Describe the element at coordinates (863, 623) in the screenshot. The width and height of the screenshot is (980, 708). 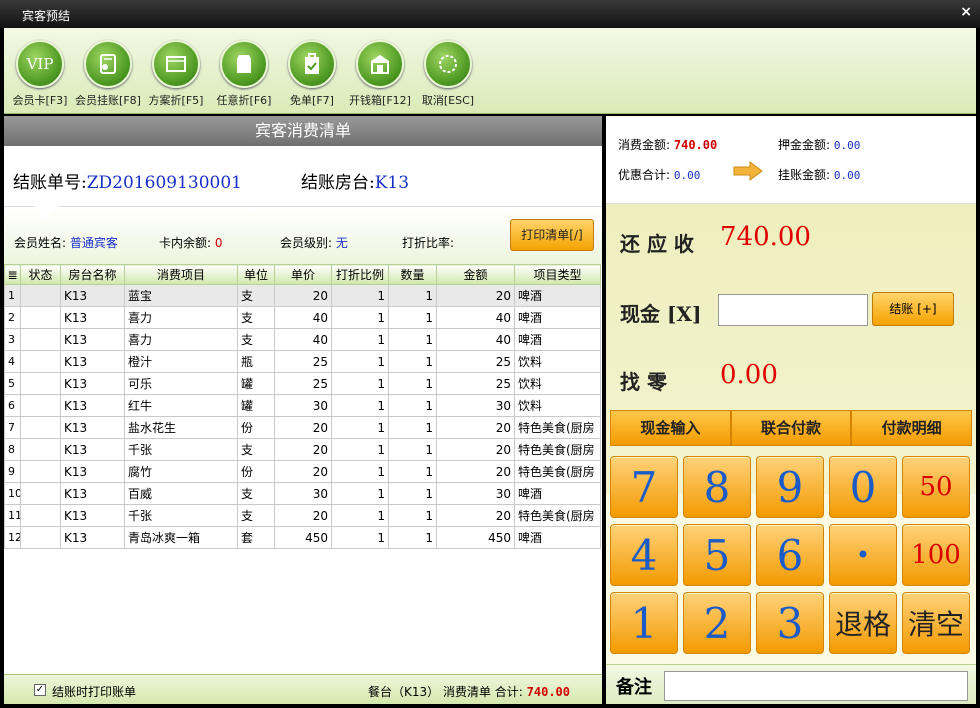
I see `key-backspace: 退格` at that location.